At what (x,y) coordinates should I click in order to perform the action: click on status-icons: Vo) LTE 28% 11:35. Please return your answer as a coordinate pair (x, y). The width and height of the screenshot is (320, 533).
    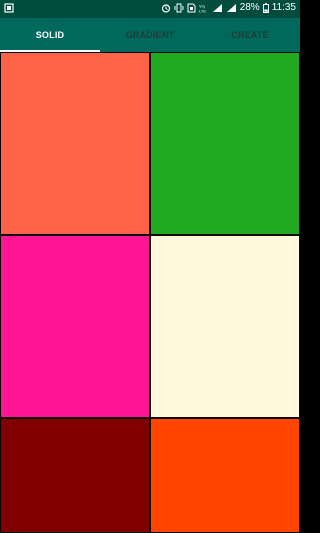
    Looking at the image, I should click on (228, 7).